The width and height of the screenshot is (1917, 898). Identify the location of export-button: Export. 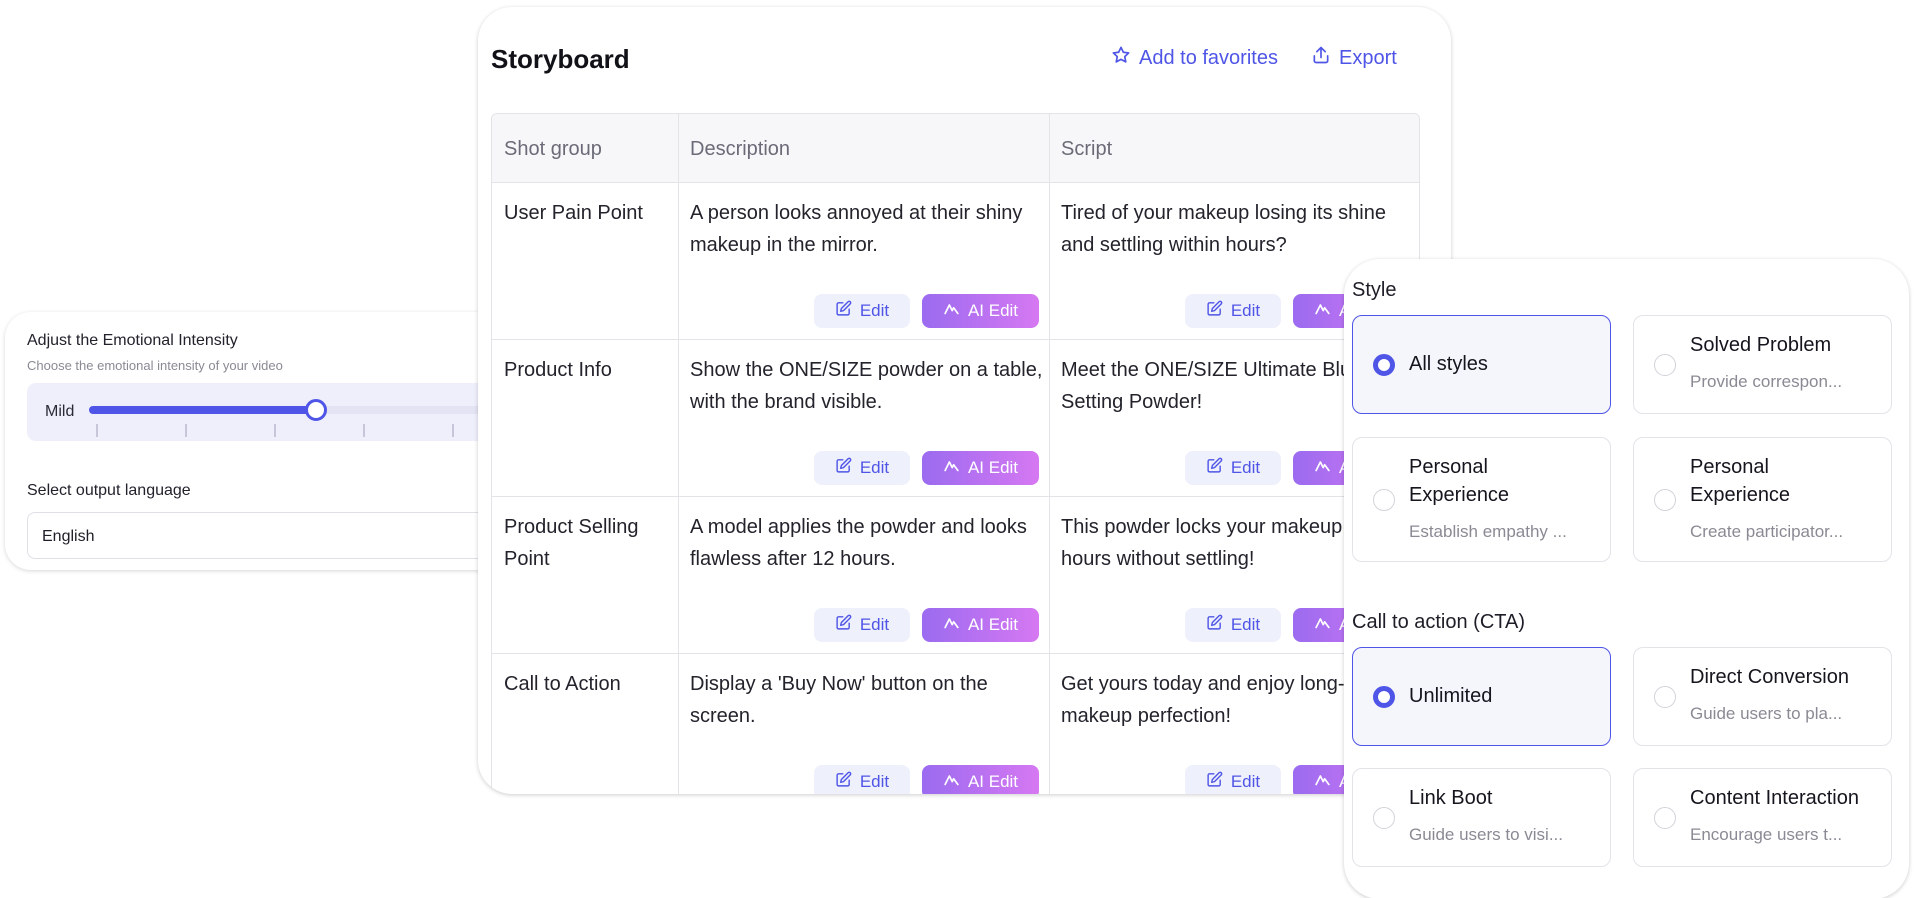
(1354, 58).